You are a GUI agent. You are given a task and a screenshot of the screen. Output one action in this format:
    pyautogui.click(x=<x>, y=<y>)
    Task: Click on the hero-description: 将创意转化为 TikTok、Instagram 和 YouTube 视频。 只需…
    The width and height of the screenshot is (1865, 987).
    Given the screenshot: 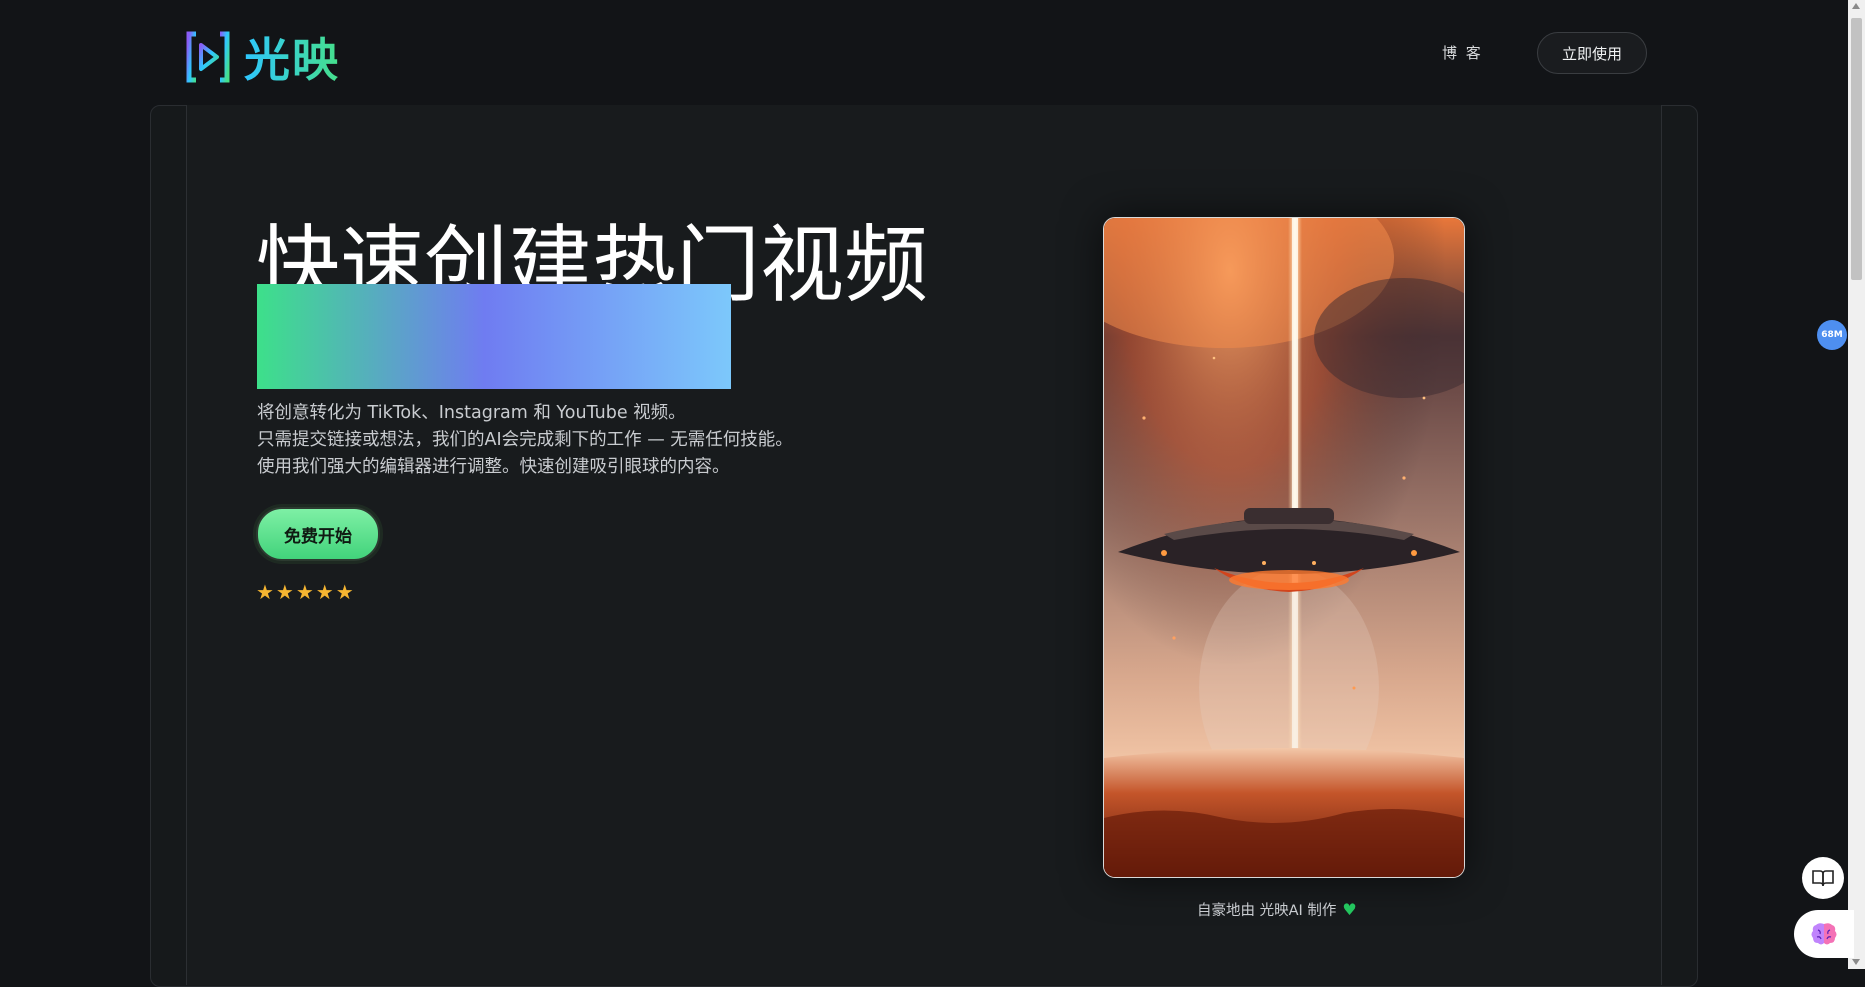 What is the action you would take?
    pyautogui.click(x=525, y=440)
    